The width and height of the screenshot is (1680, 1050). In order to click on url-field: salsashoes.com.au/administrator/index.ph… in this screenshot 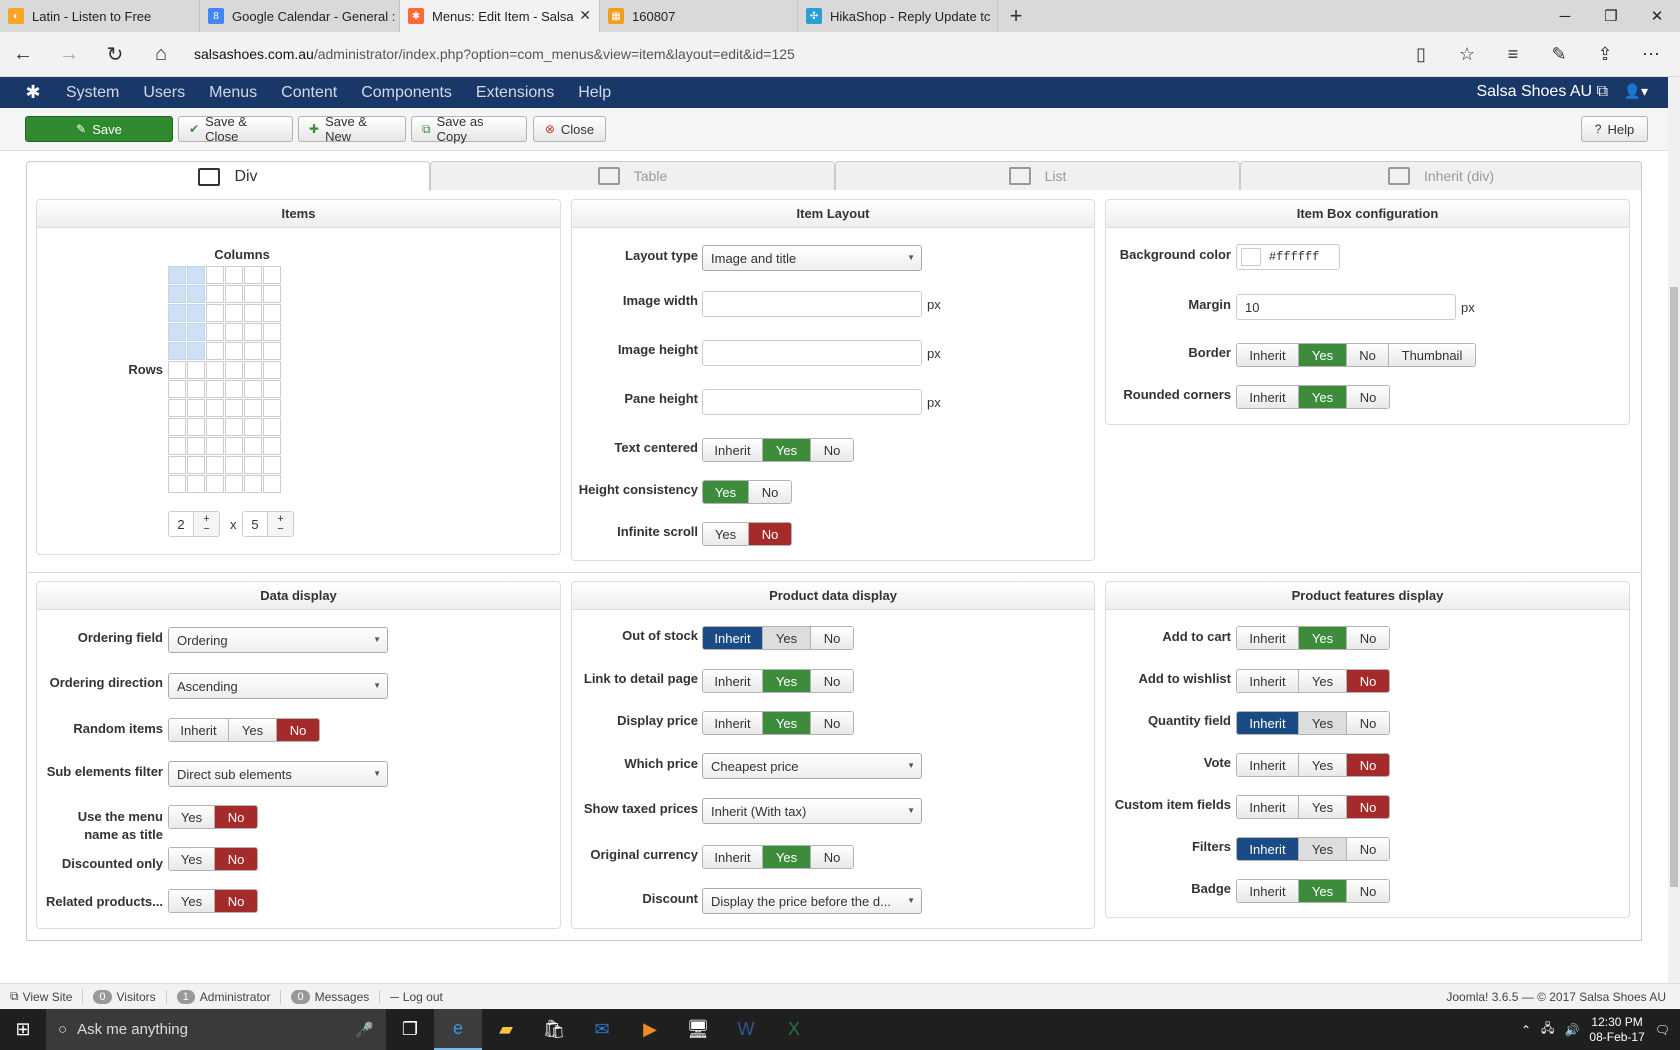, I will do `click(797, 54)`.